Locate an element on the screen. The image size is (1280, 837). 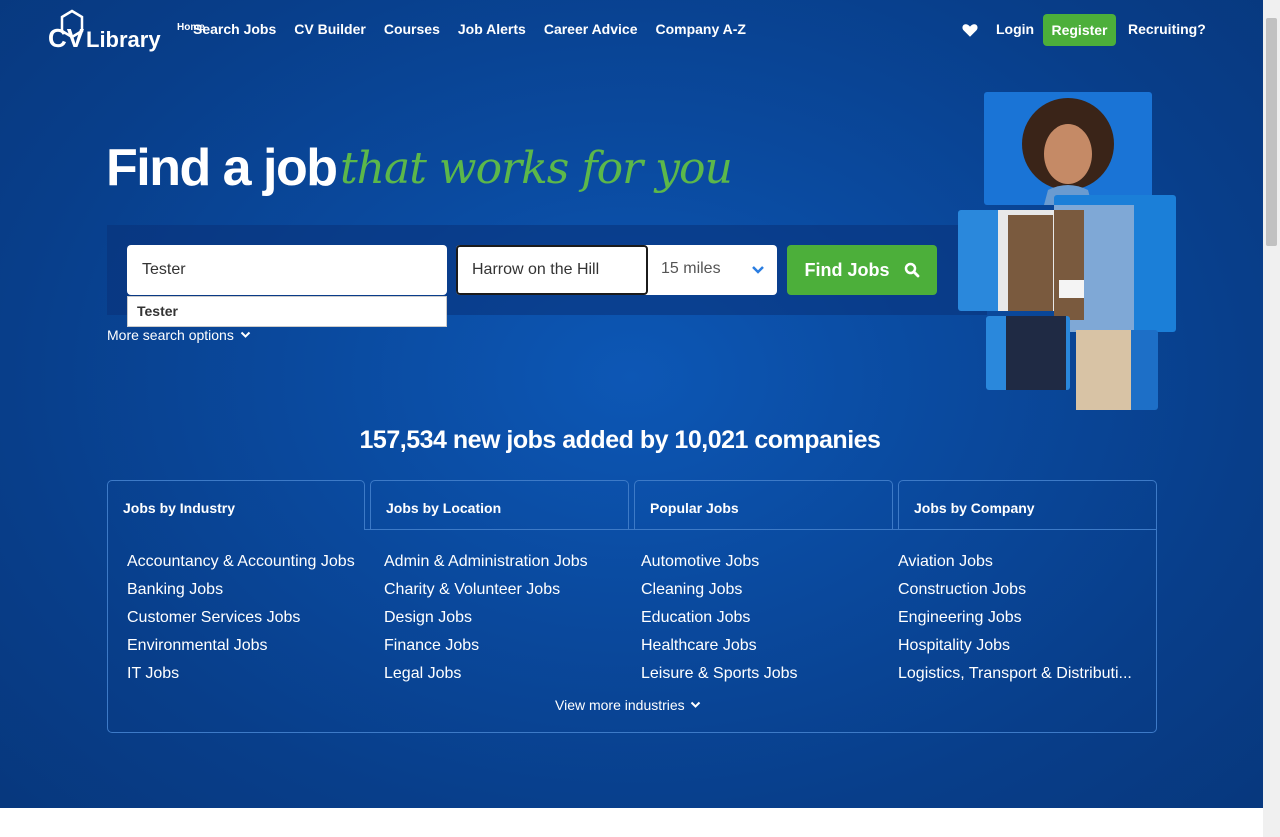
industry-link: Leisure & Sports Jobs is located at coordinates (719, 674).